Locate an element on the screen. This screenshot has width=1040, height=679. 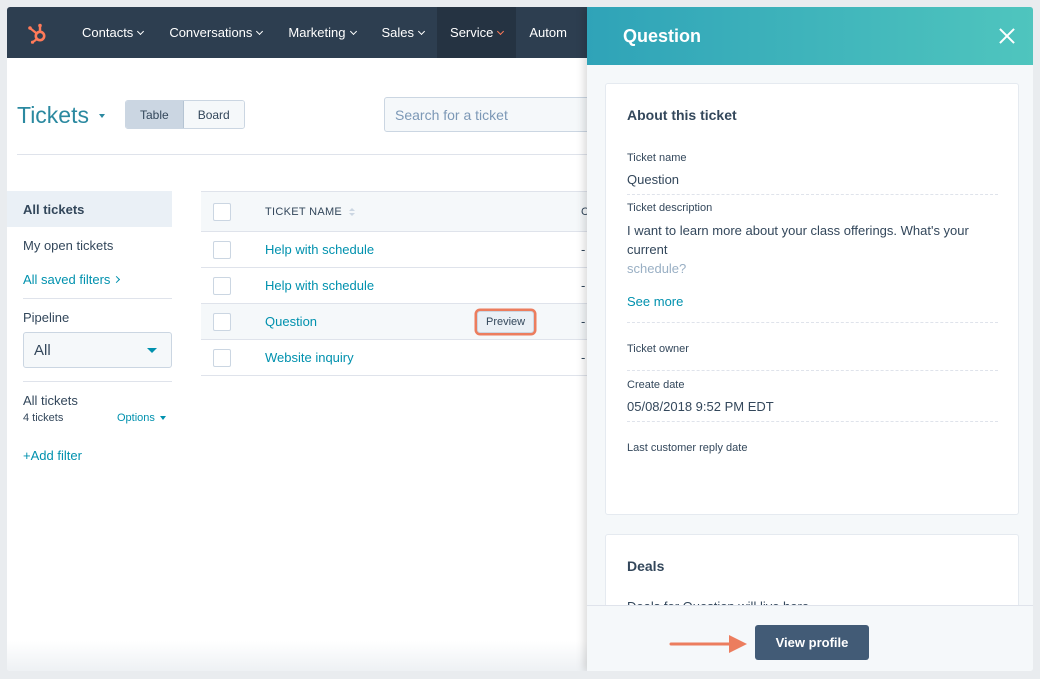
ticket-name-value: Question is located at coordinates (653, 179).